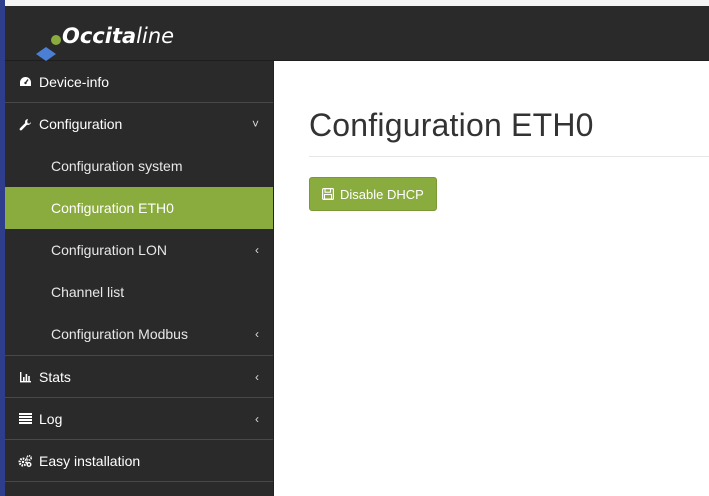  What do you see at coordinates (328, 194) in the screenshot?
I see `floppy-disk-icon` at bounding box center [328, 194].